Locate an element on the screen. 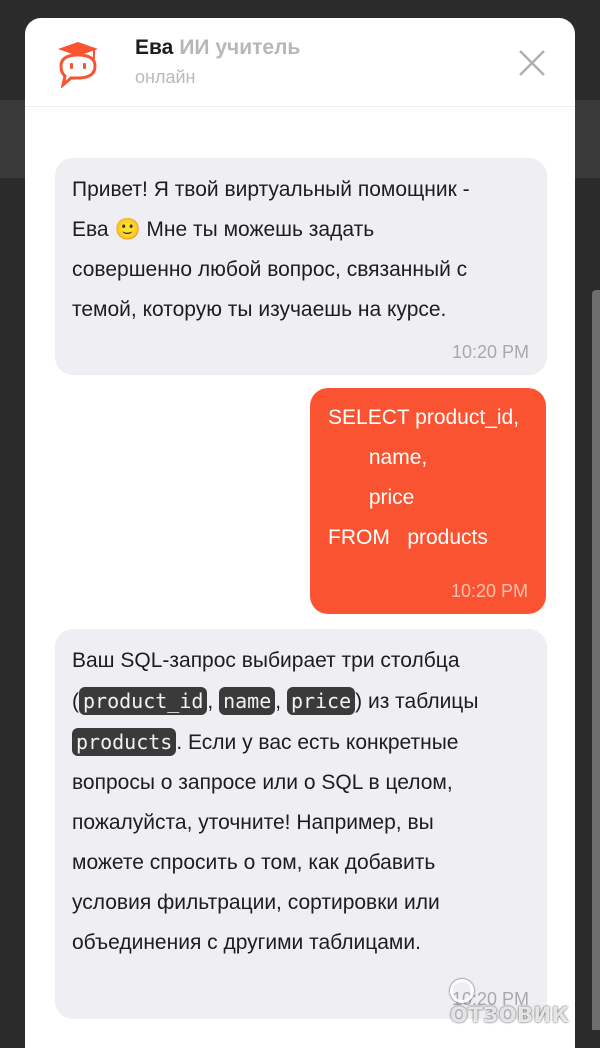  online-status: онлайн is located at coordinates (165, 77).